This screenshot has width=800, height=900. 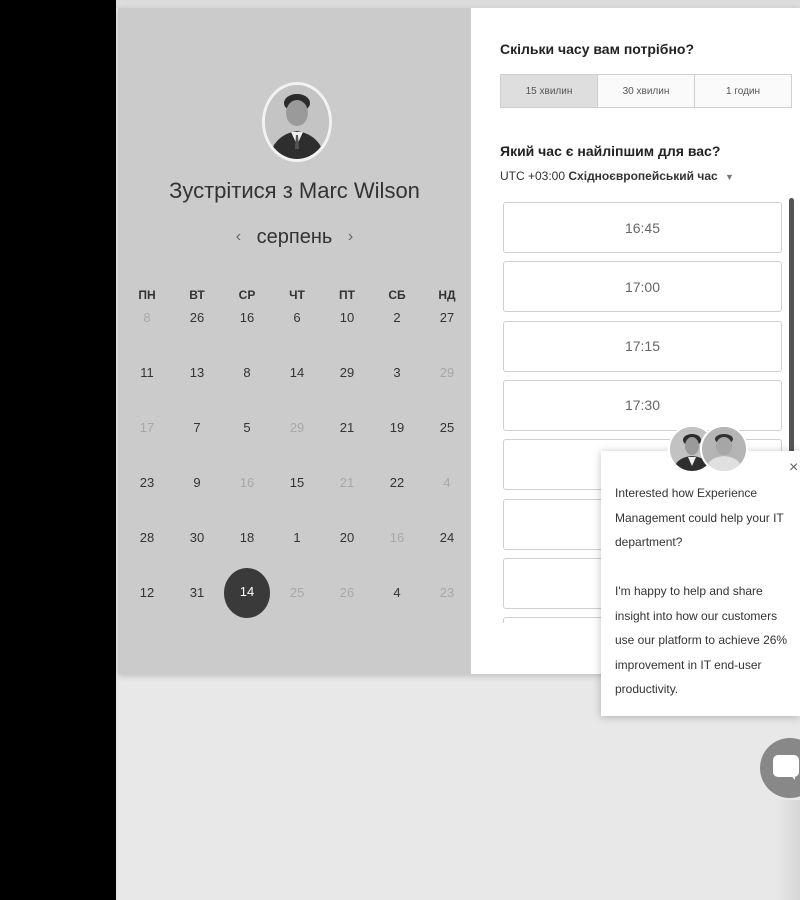 I want to click on duration-option: 1 годин, so click(x=743, y=91).